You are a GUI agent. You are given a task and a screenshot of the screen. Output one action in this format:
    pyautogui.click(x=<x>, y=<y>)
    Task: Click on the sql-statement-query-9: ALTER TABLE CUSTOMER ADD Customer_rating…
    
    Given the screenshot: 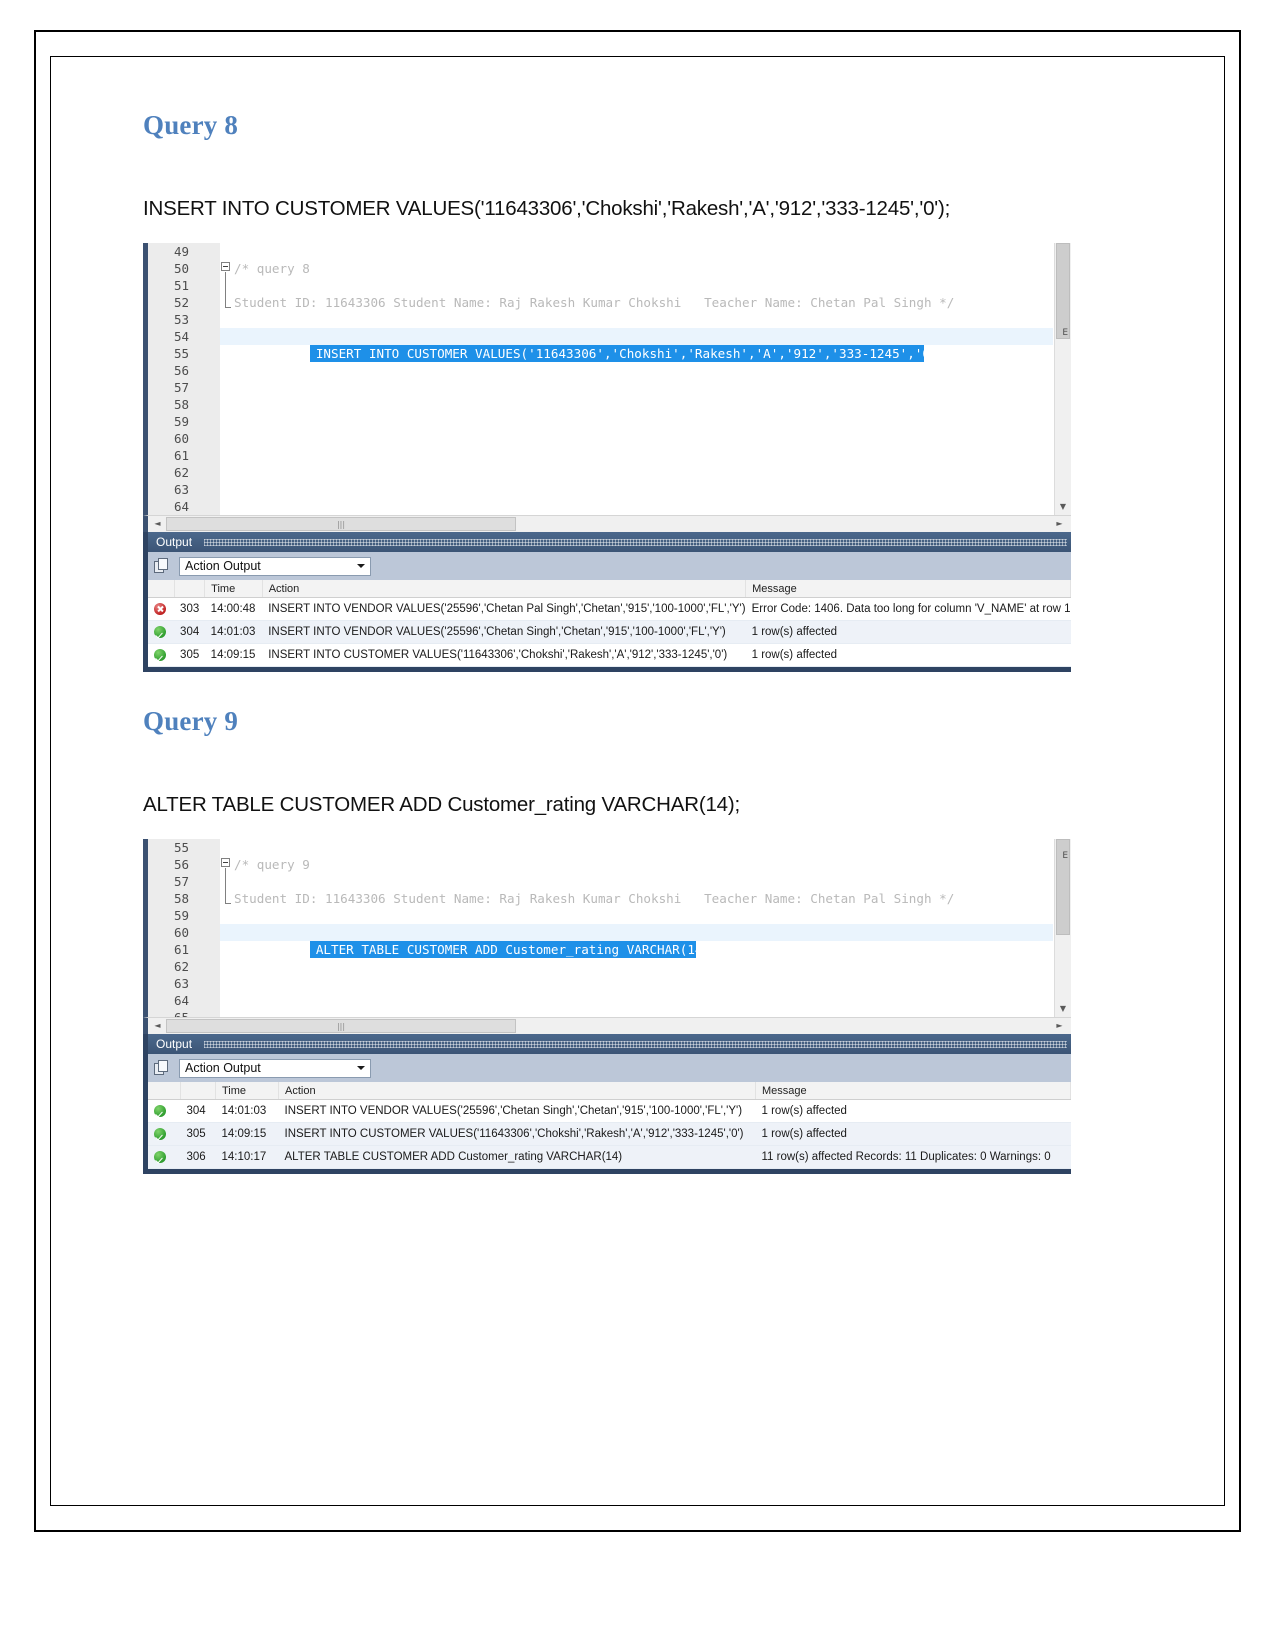 What is the action you would take?
    pyautogui.click(x=441, y=804)
    